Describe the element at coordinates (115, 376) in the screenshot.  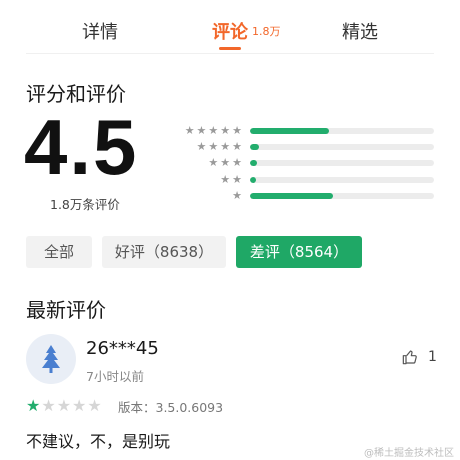
I see `review-time: 7小时以前` at that location.